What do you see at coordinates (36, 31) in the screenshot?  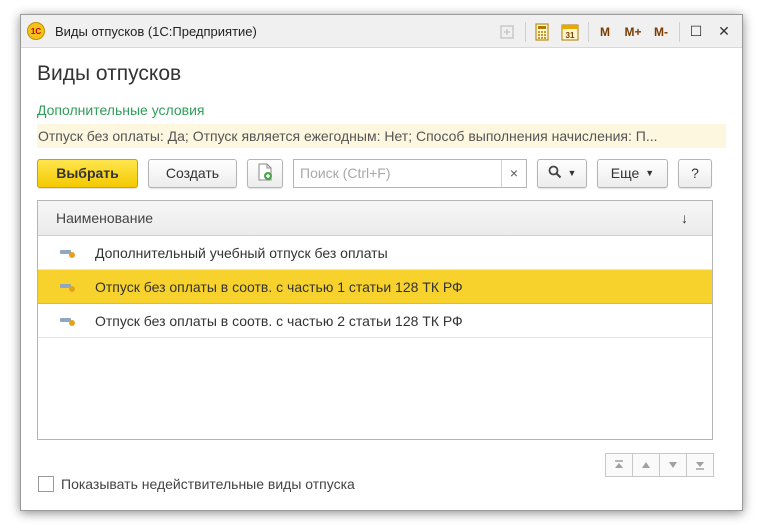 I see `app-logo-icon: 1C` at bounding box center [36, 31].